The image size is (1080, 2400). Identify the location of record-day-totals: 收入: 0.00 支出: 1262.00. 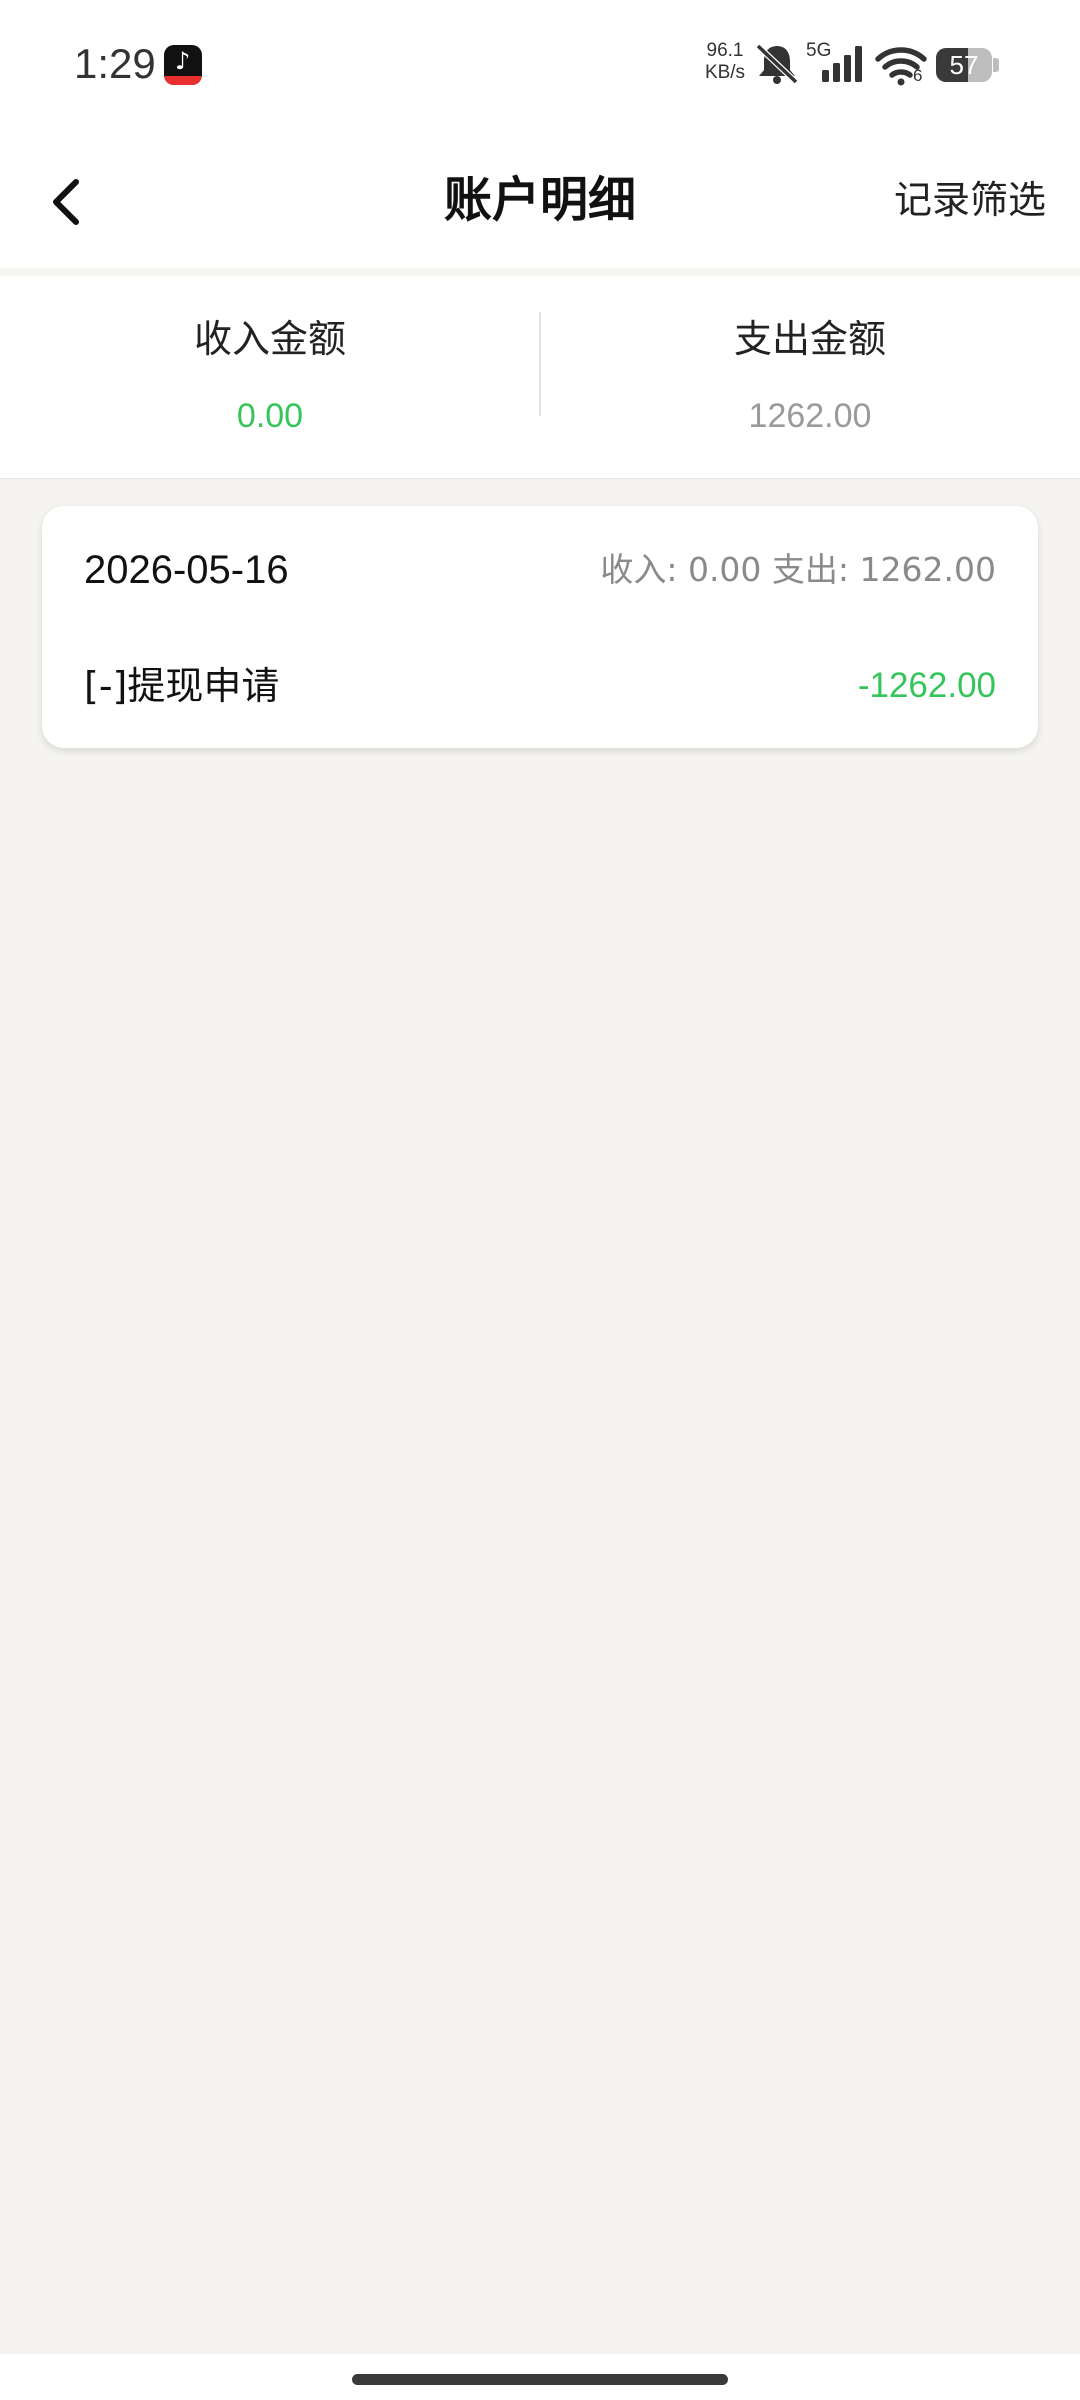
(798, 569).